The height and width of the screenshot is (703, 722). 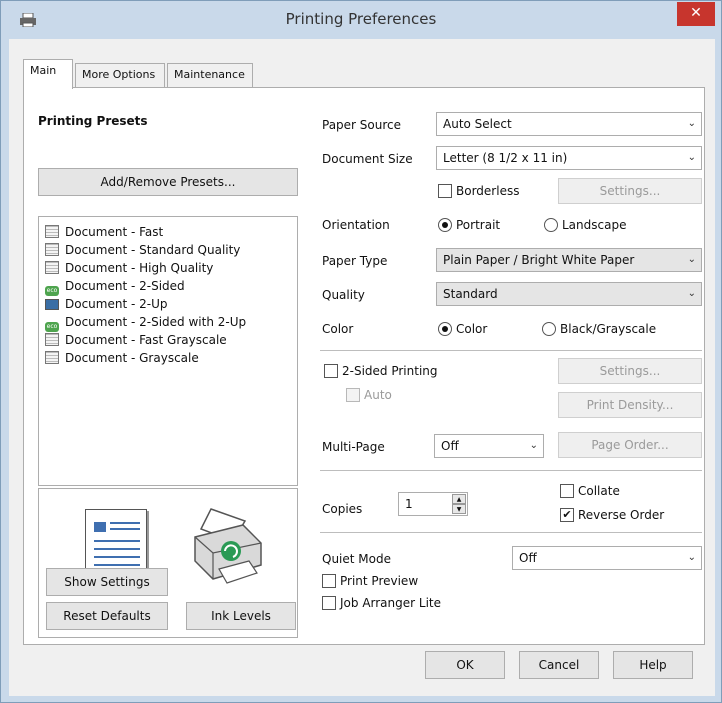 What do you see at coordinates (145, 324) in the screenshot?
I see `list-item: eco Document - 2-Sided with 2-Up` at bounding box center [145, 324].